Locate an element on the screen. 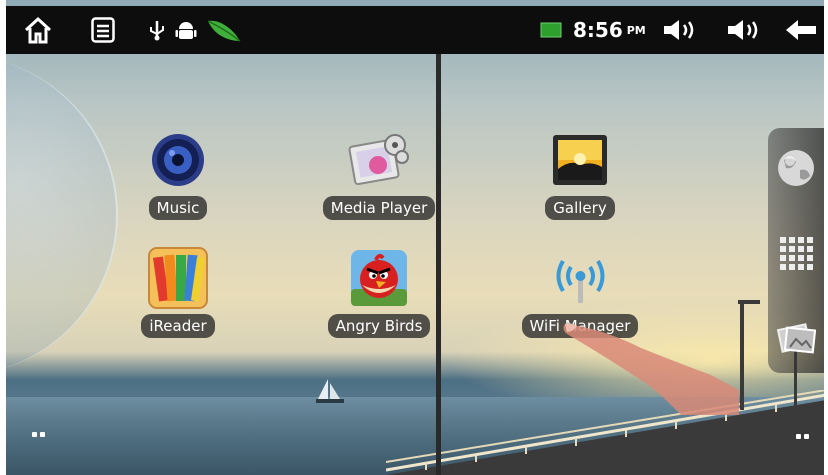 This screenshot has height=475, width=828. photos-icon is located at coordinates (796, 338).